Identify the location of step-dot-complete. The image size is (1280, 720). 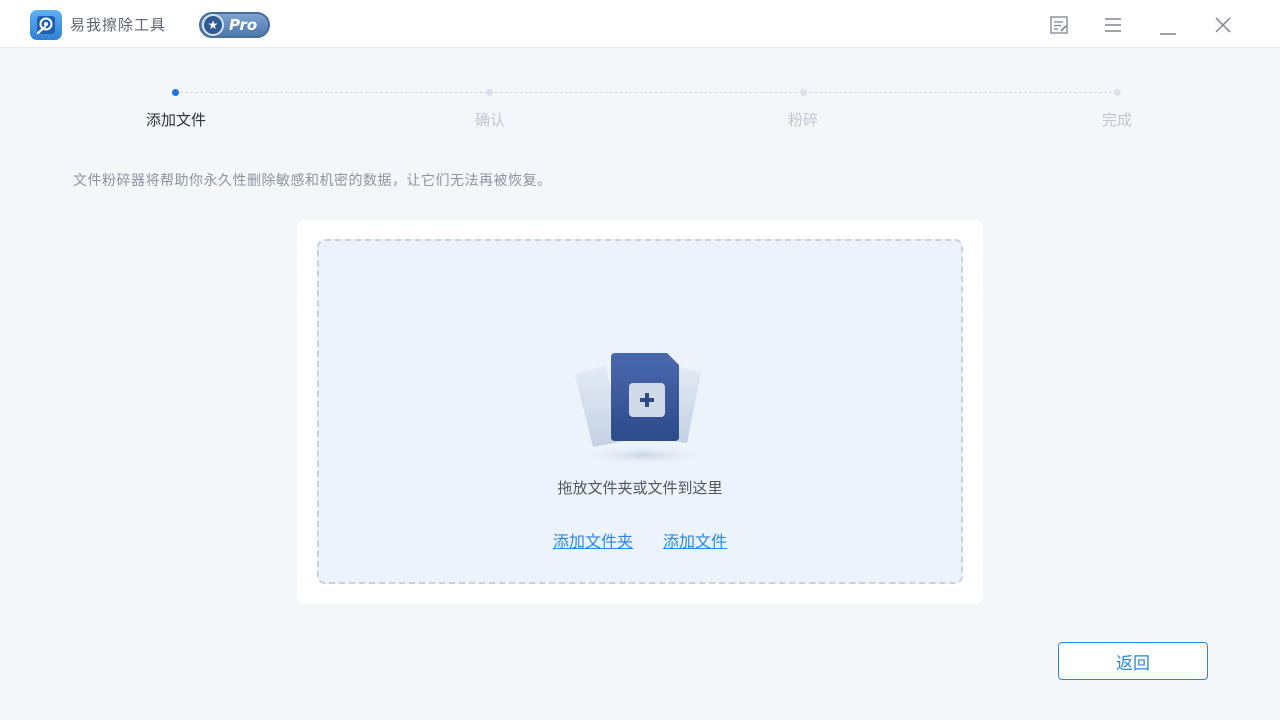
(1117, 92).